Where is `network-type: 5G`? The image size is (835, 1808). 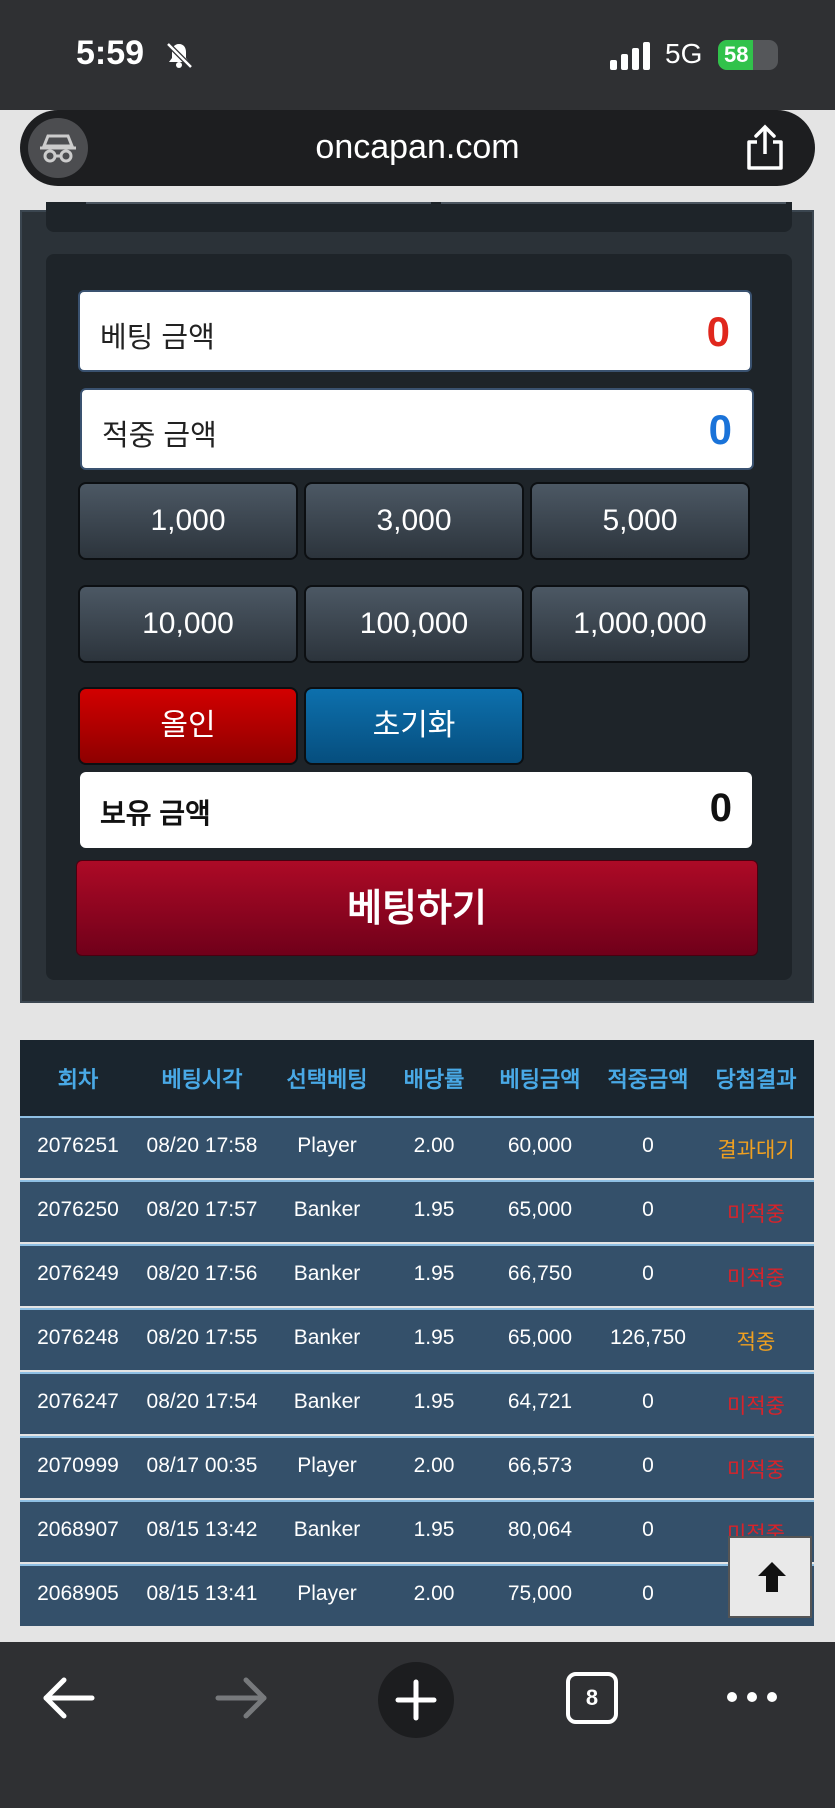 network-type: 5G is located at coordinates (684, 53).